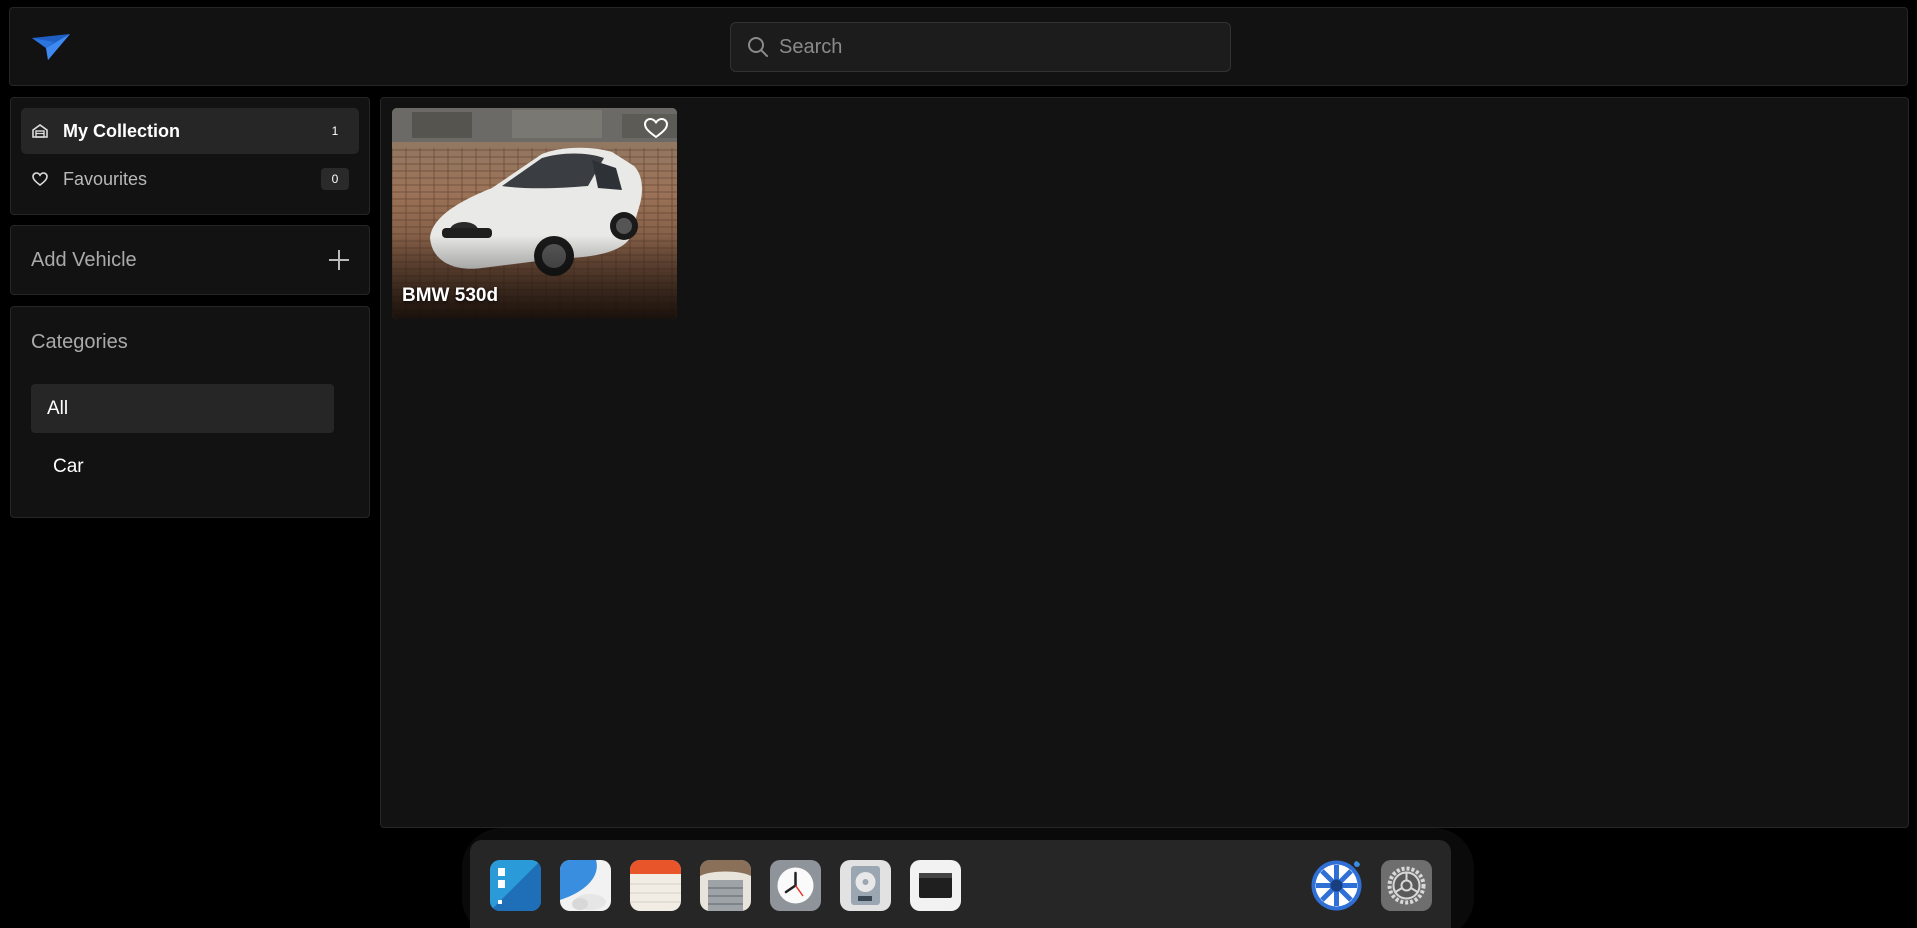  Describe the element at coordinates (40, 179) in the screenshot. I see `heart-icon` at that location.